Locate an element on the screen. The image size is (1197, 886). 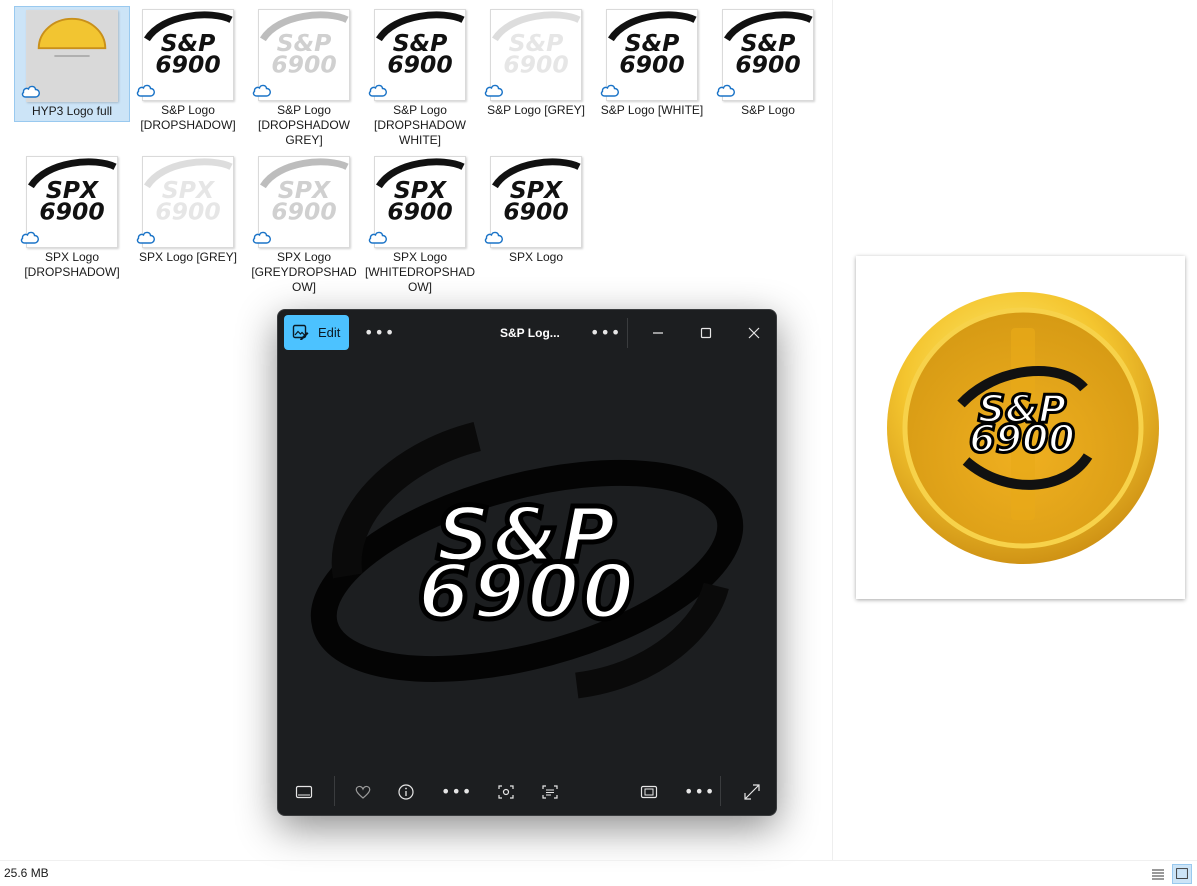
file-name: S&P Logo [GREY] is located at coordinates (536, 110).